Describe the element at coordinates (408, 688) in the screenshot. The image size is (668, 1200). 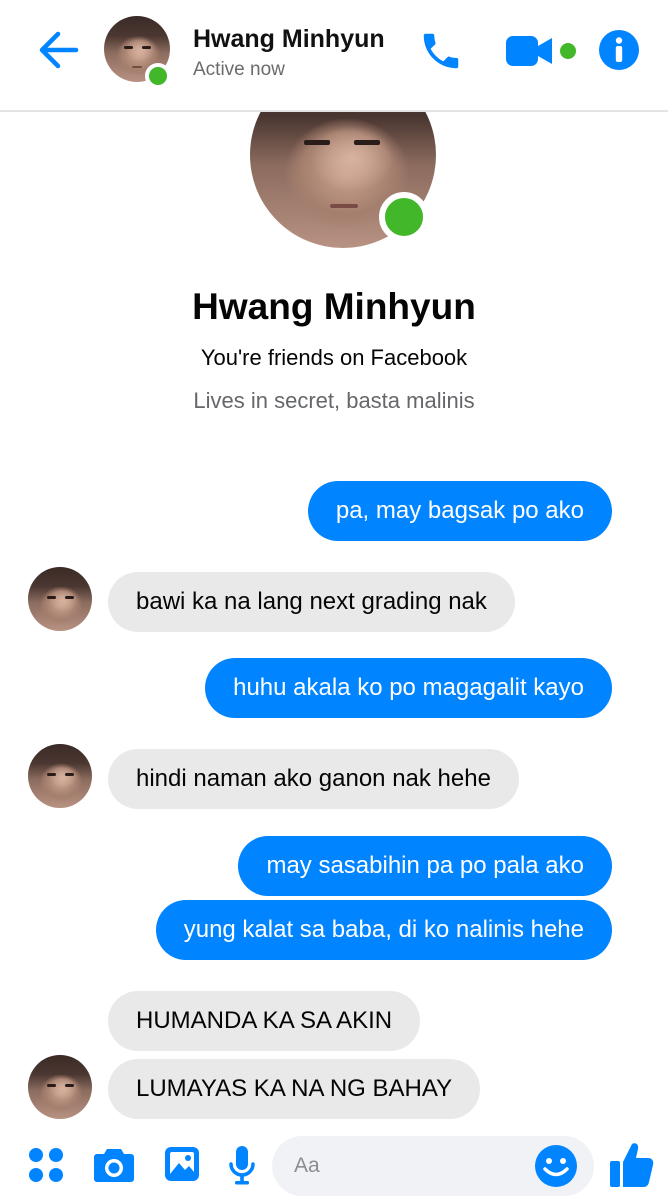
I see `sent-message: huhu akala ko po magagalit kayo` at that location.